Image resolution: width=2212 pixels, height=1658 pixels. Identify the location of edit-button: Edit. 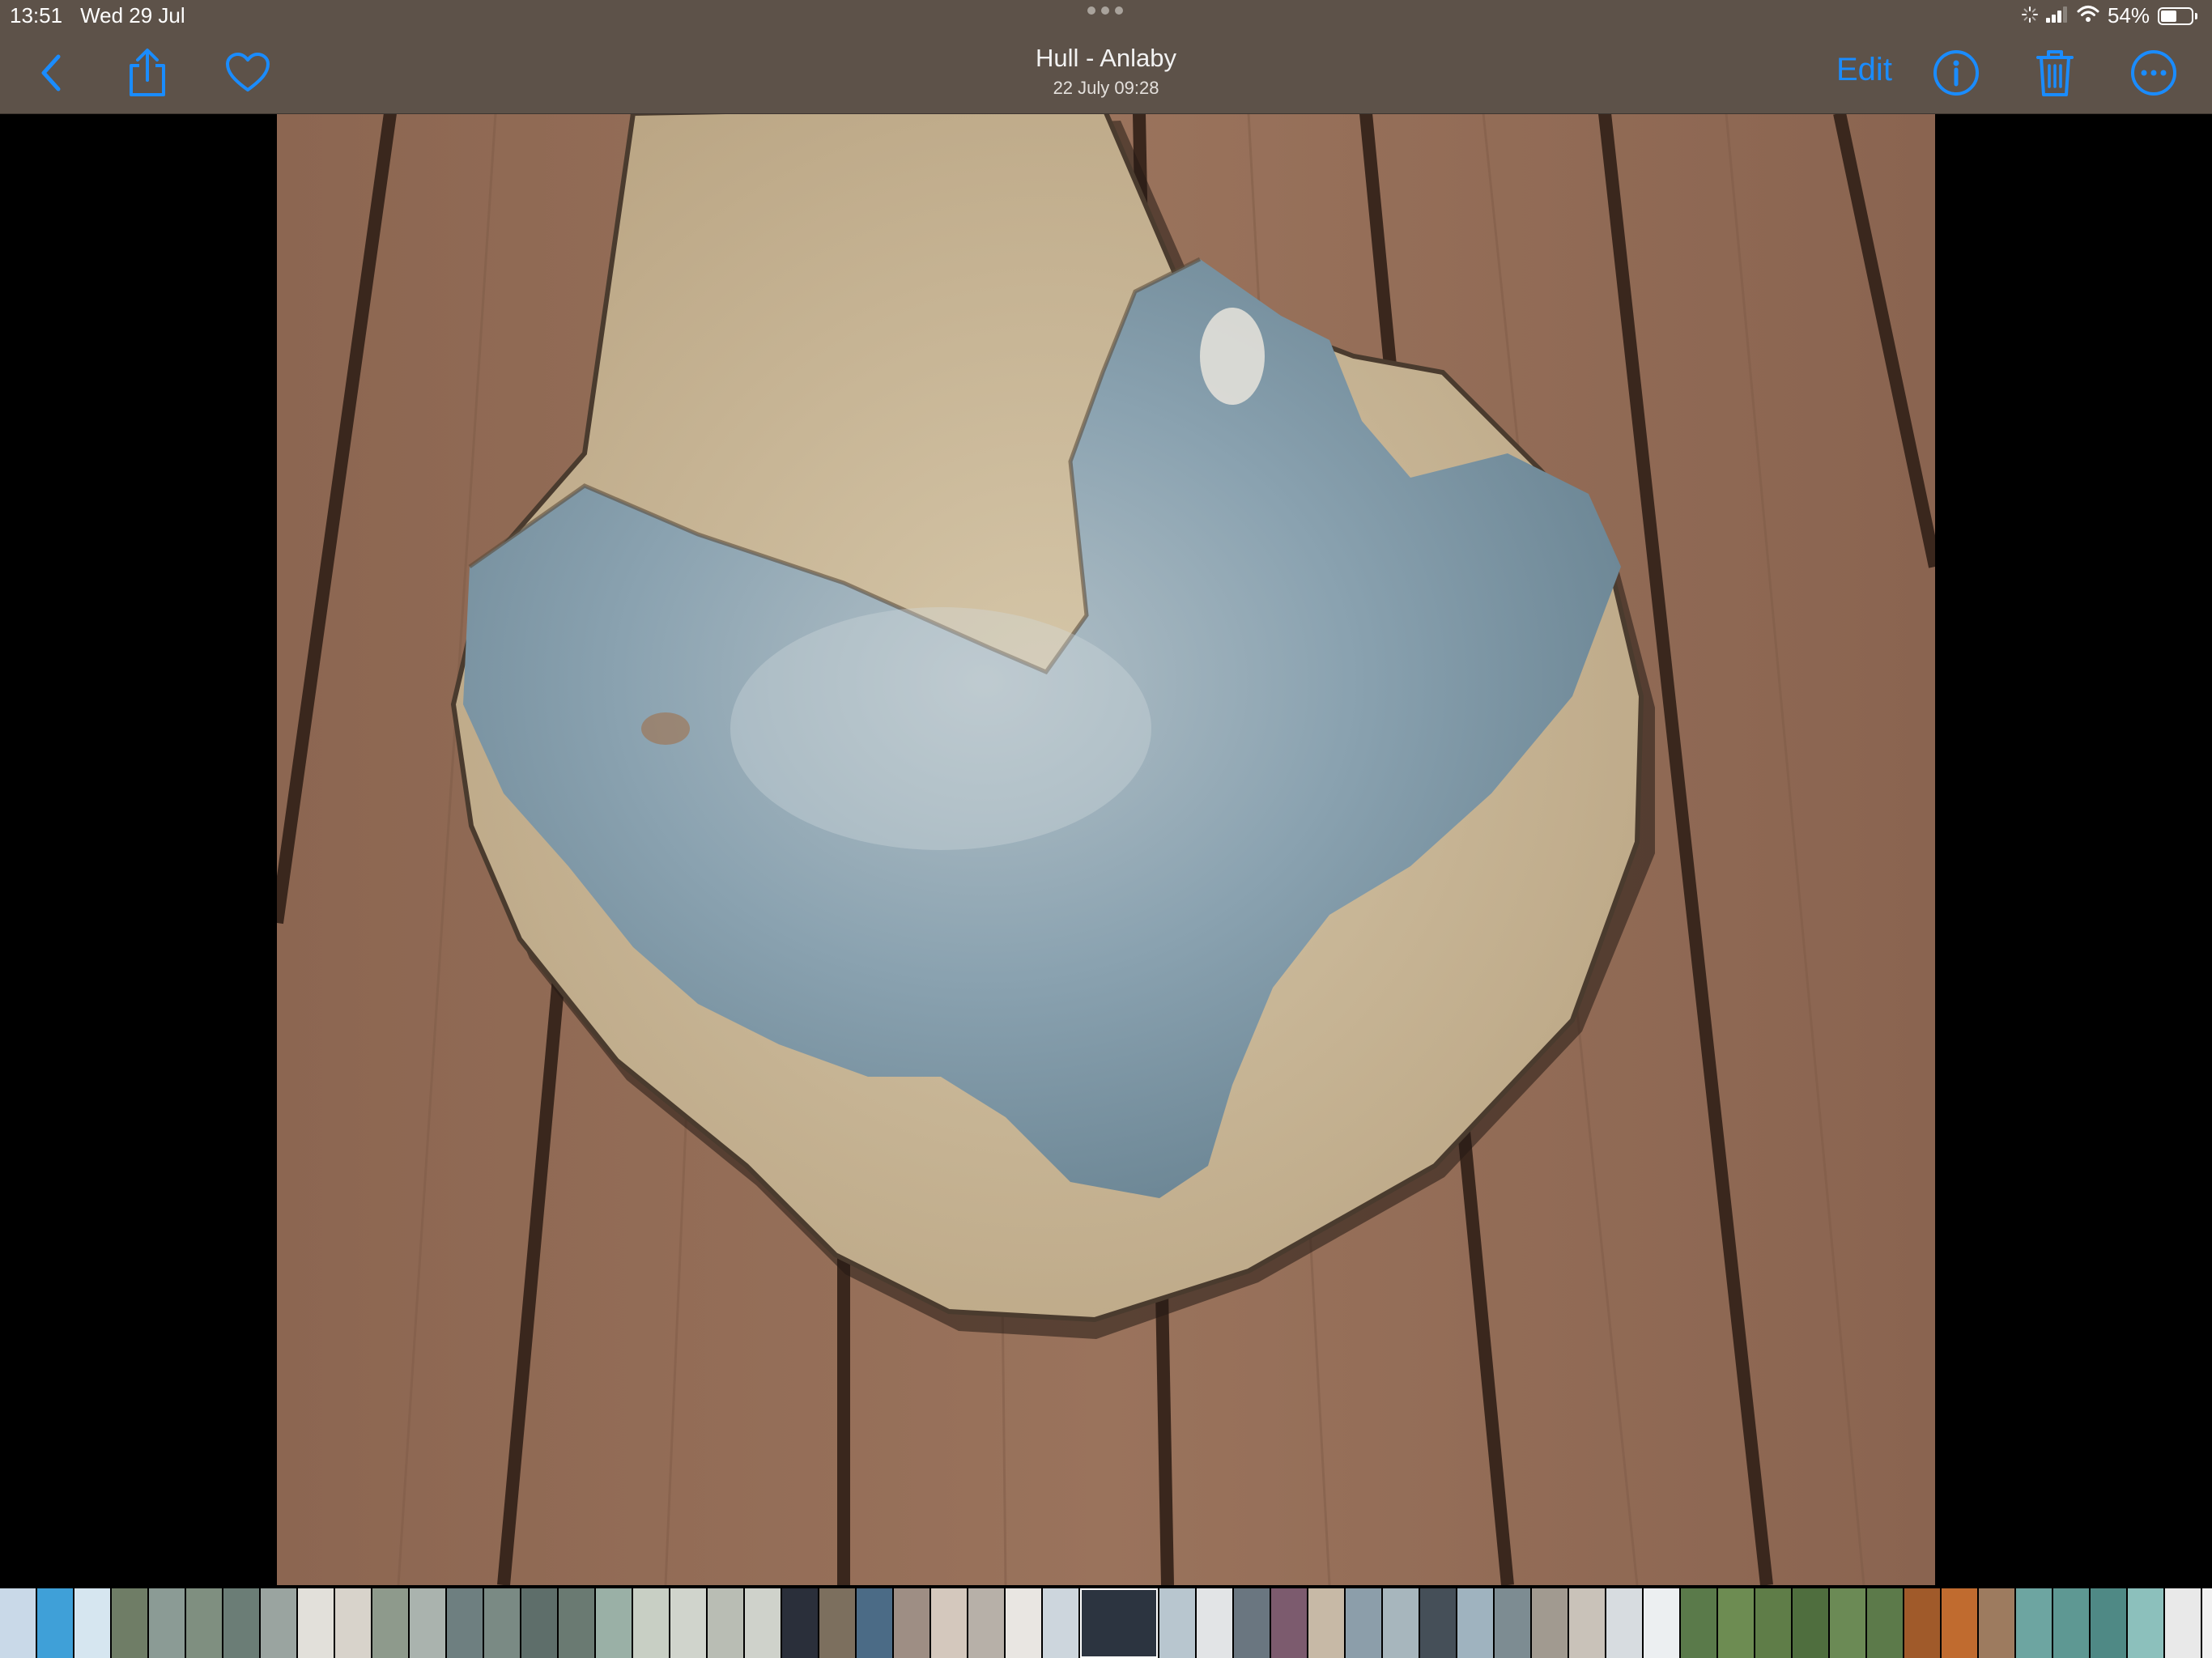
(1864, 70).